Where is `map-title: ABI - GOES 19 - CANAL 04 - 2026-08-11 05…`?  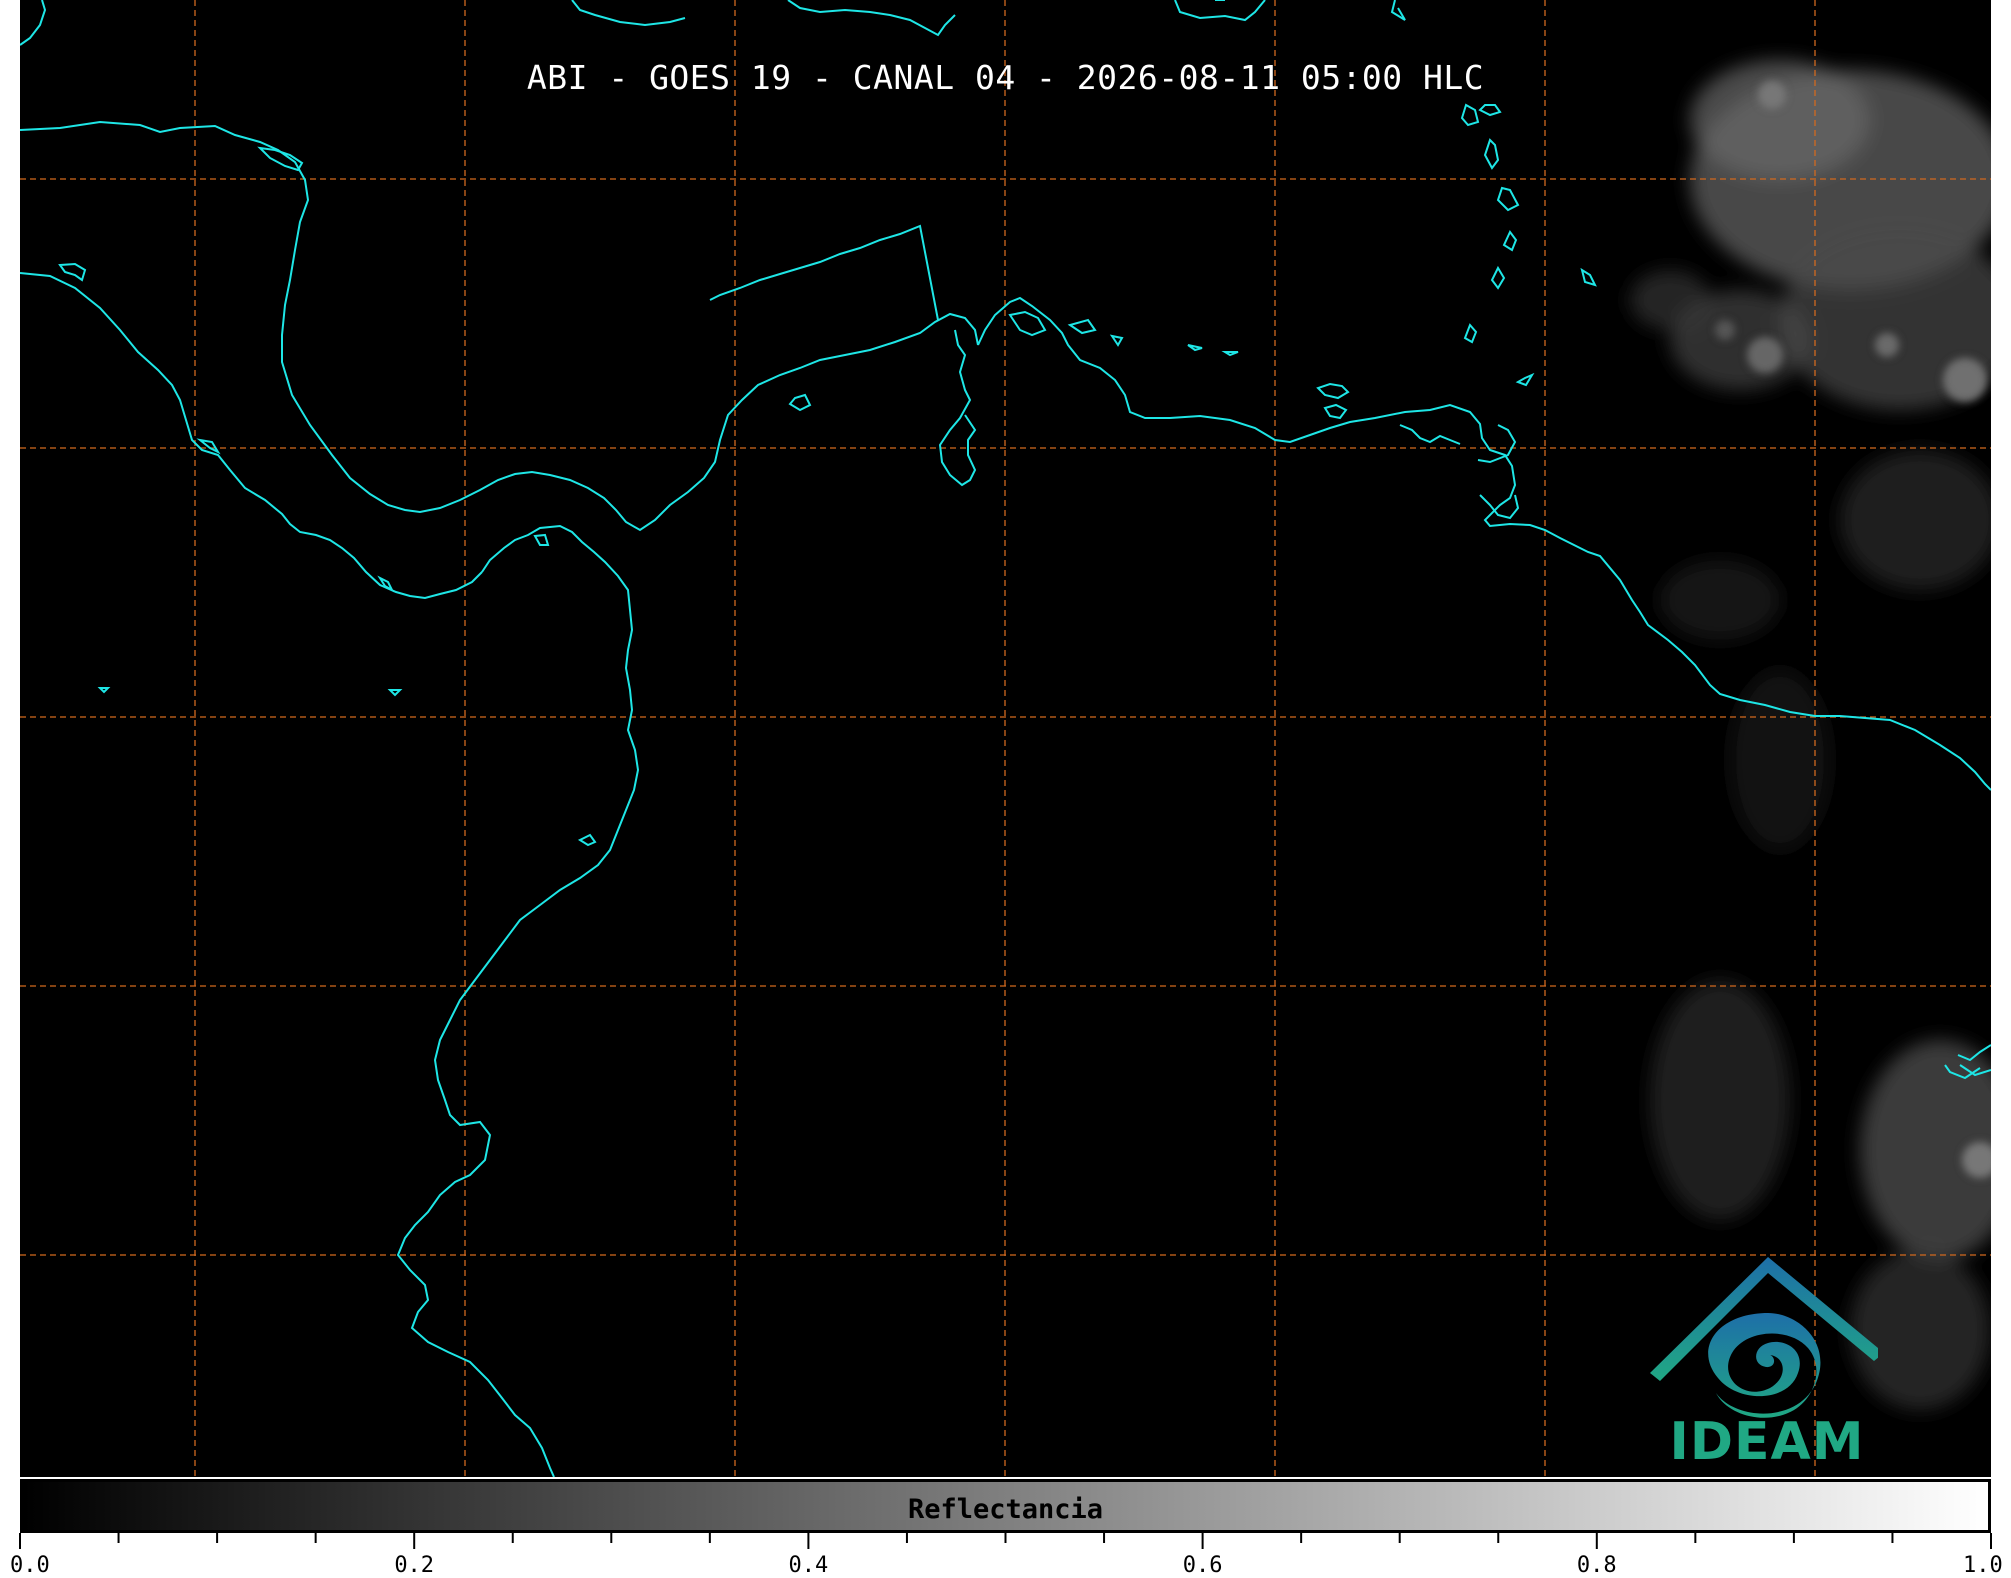 map-title: ABI - GOES 19 - CANAL 04 - 2026-08-11 05… is located at coordinates (1005, 77).